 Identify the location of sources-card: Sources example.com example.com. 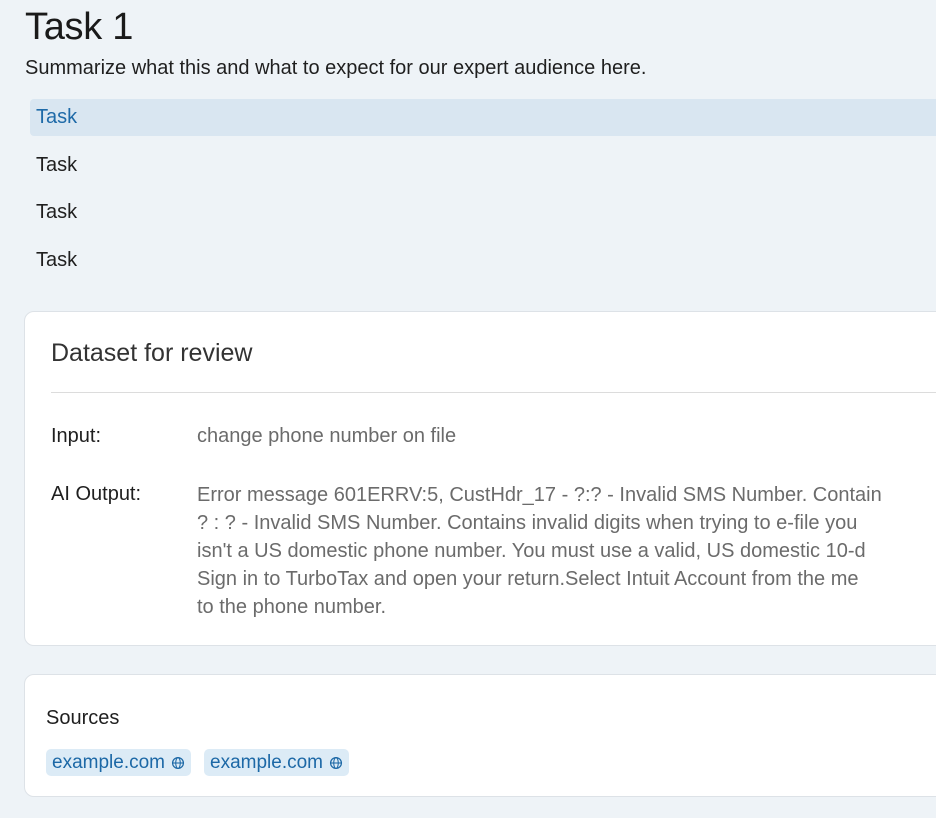
(480, 735).